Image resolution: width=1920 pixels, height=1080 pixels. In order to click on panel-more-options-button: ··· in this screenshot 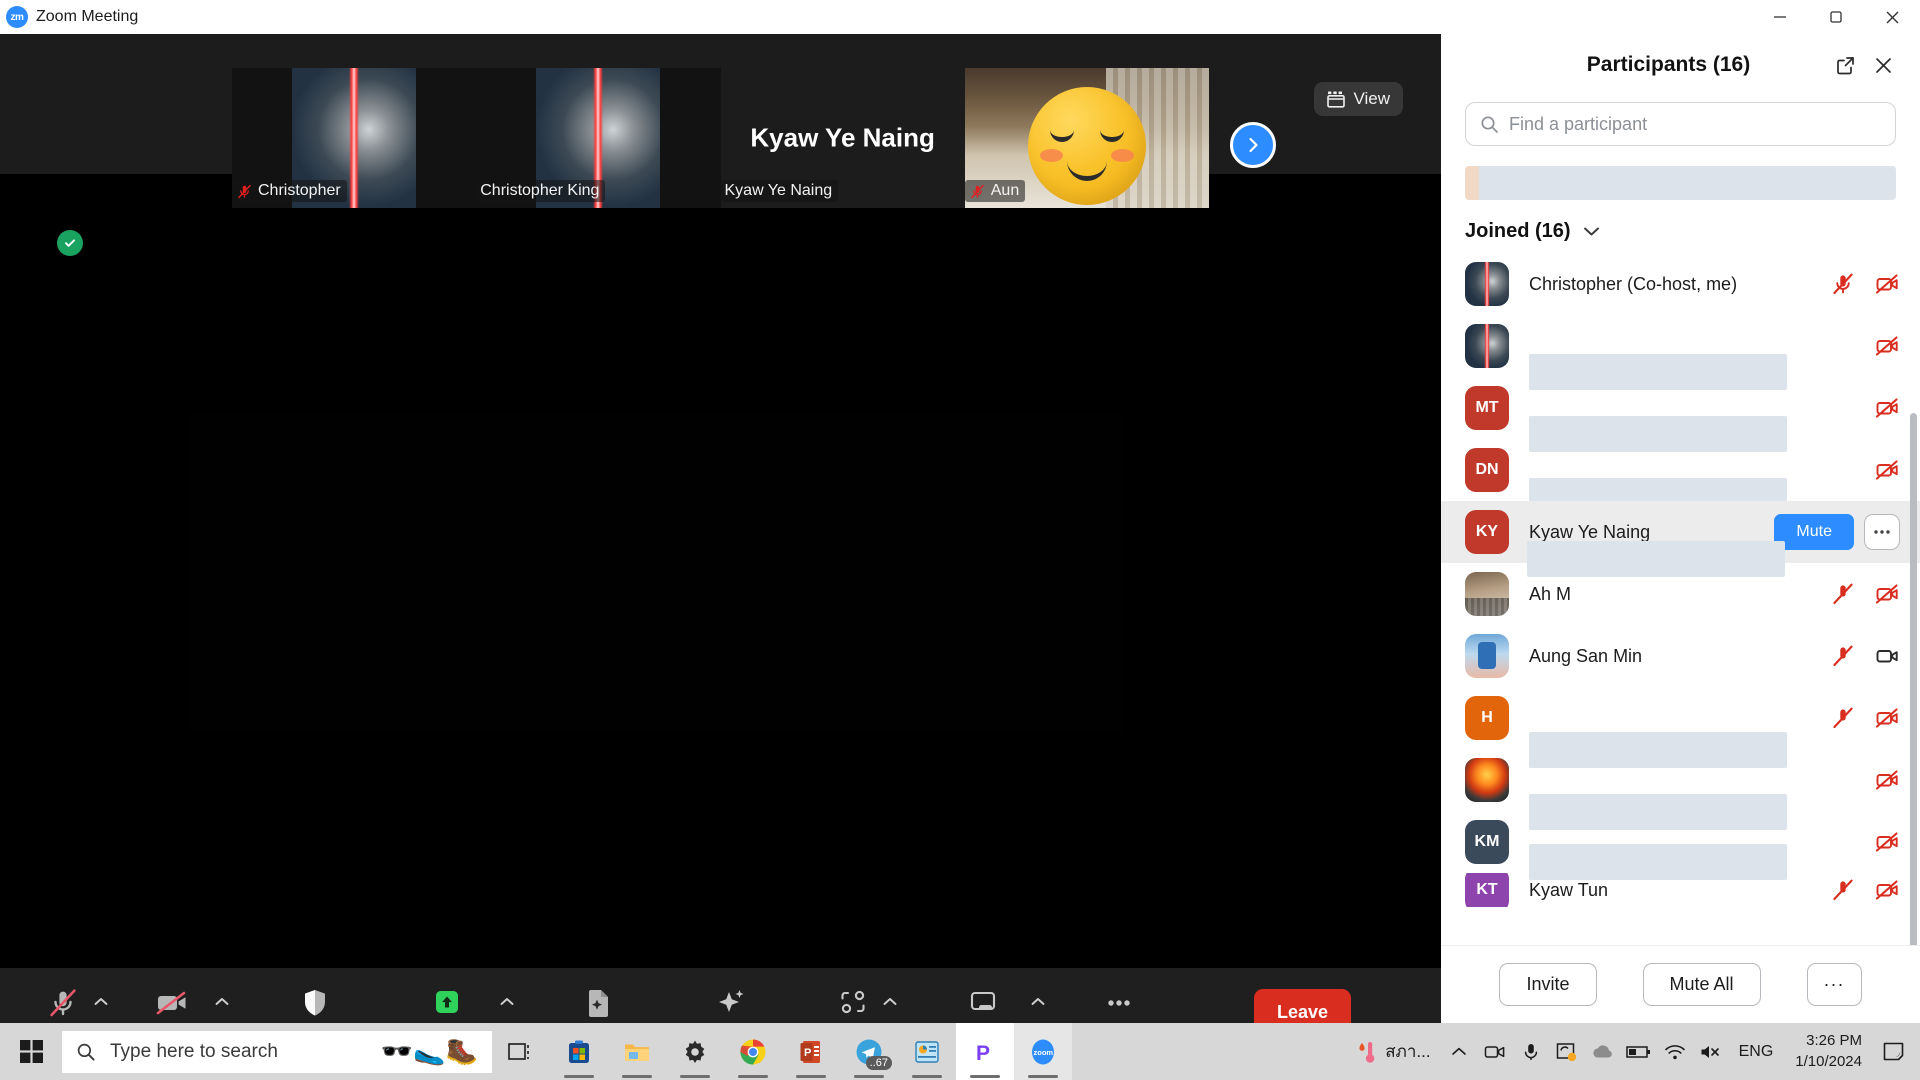, I will do `click(1834, 984)`.